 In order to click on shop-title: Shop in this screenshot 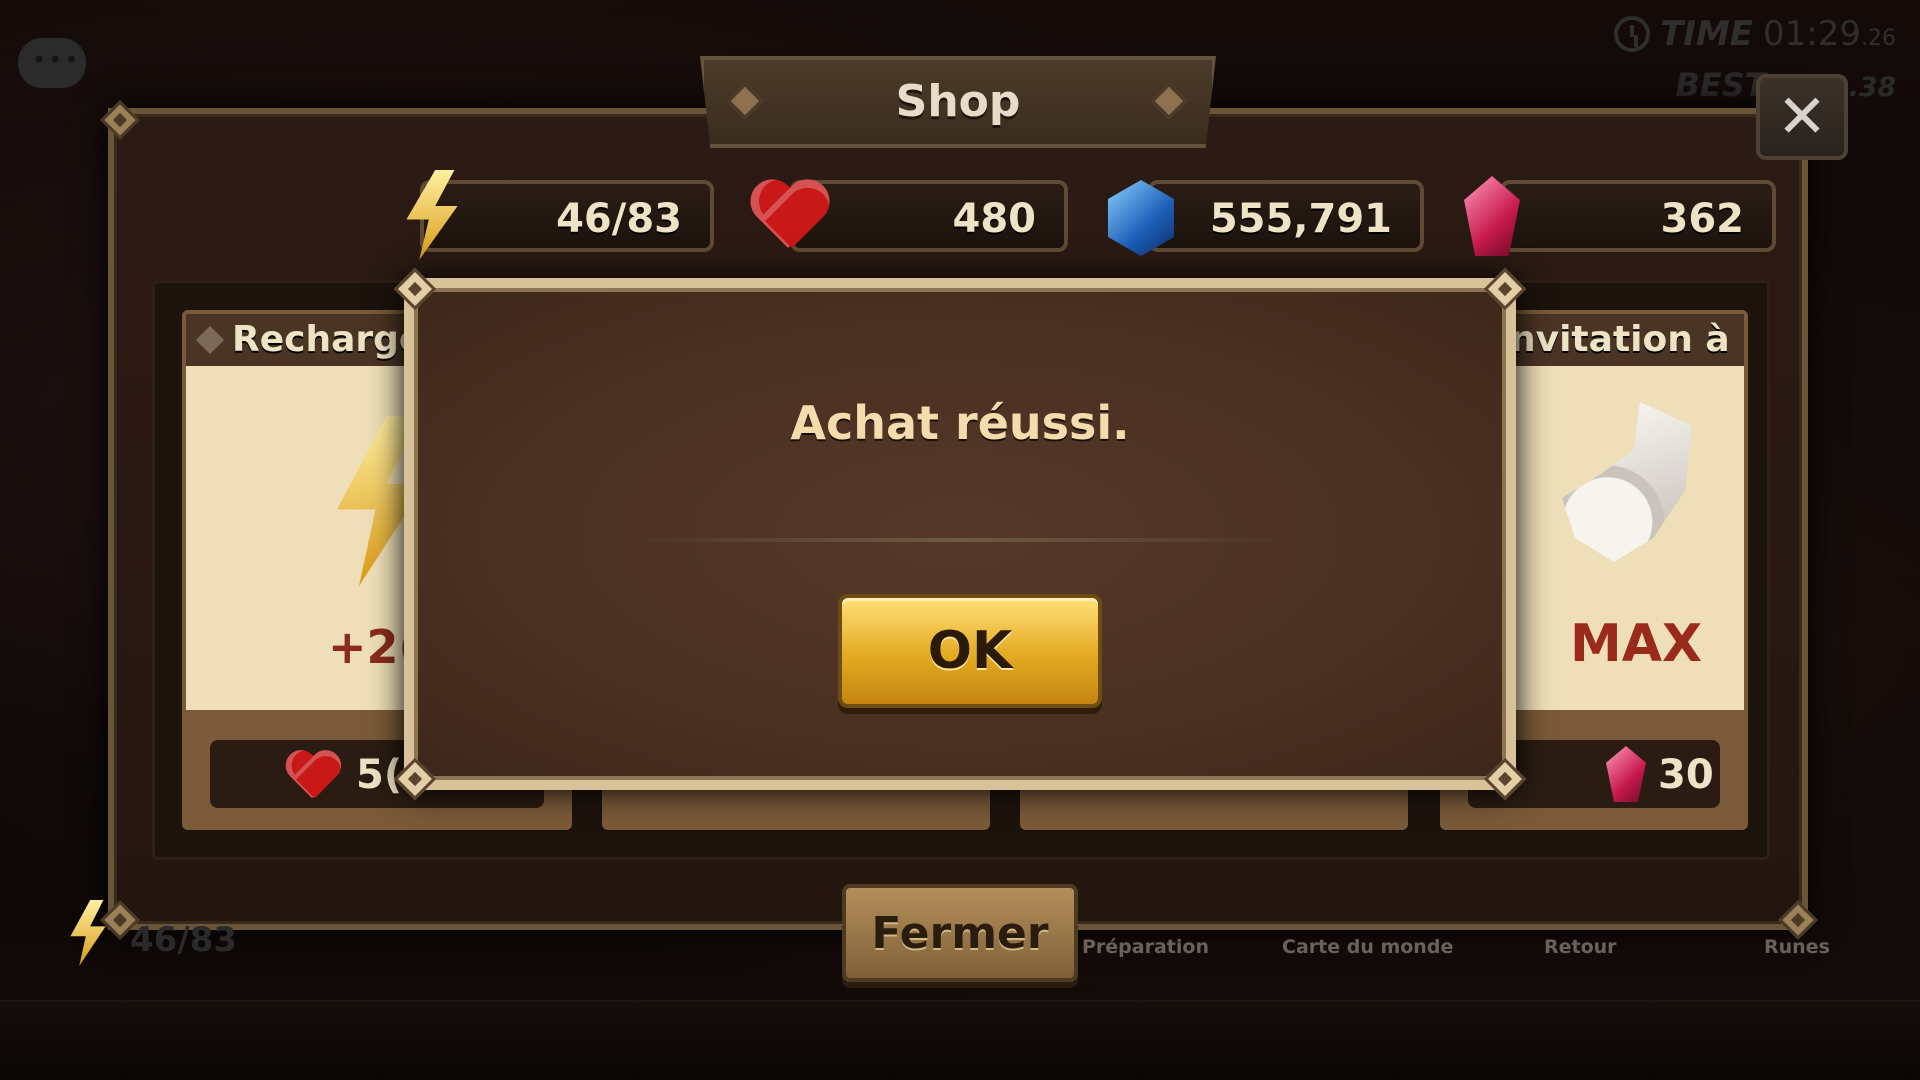, I will do `click(958, 101)`.